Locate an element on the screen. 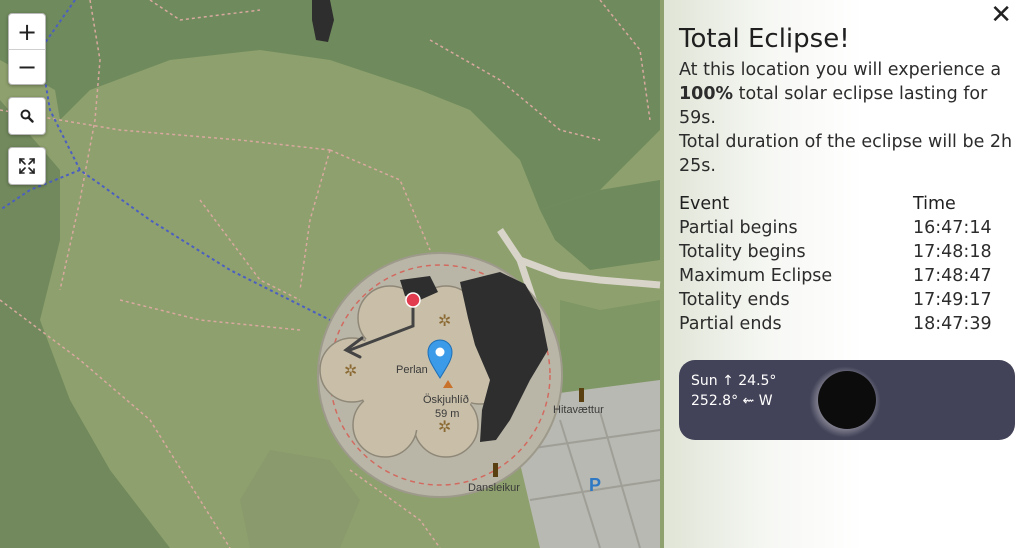 The height and width of the screenshot is (548, 1024). event-name: Totality begins is located at coordinates (742, 252).